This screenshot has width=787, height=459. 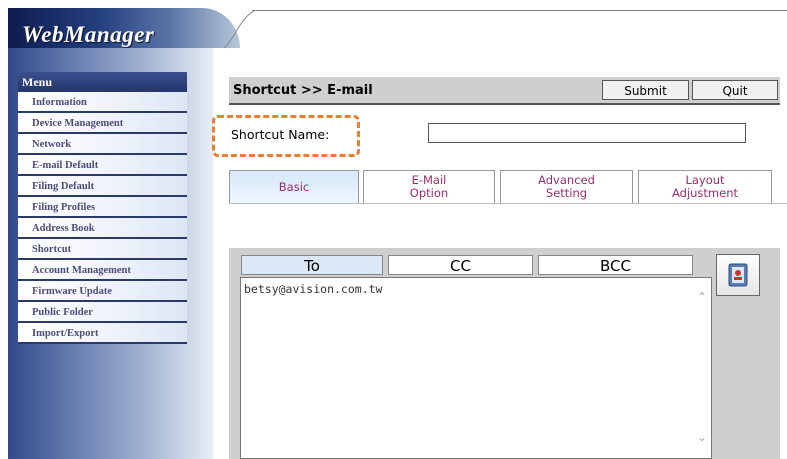 I want to click on tab-basic: Basic, so click(x=294, y=186).